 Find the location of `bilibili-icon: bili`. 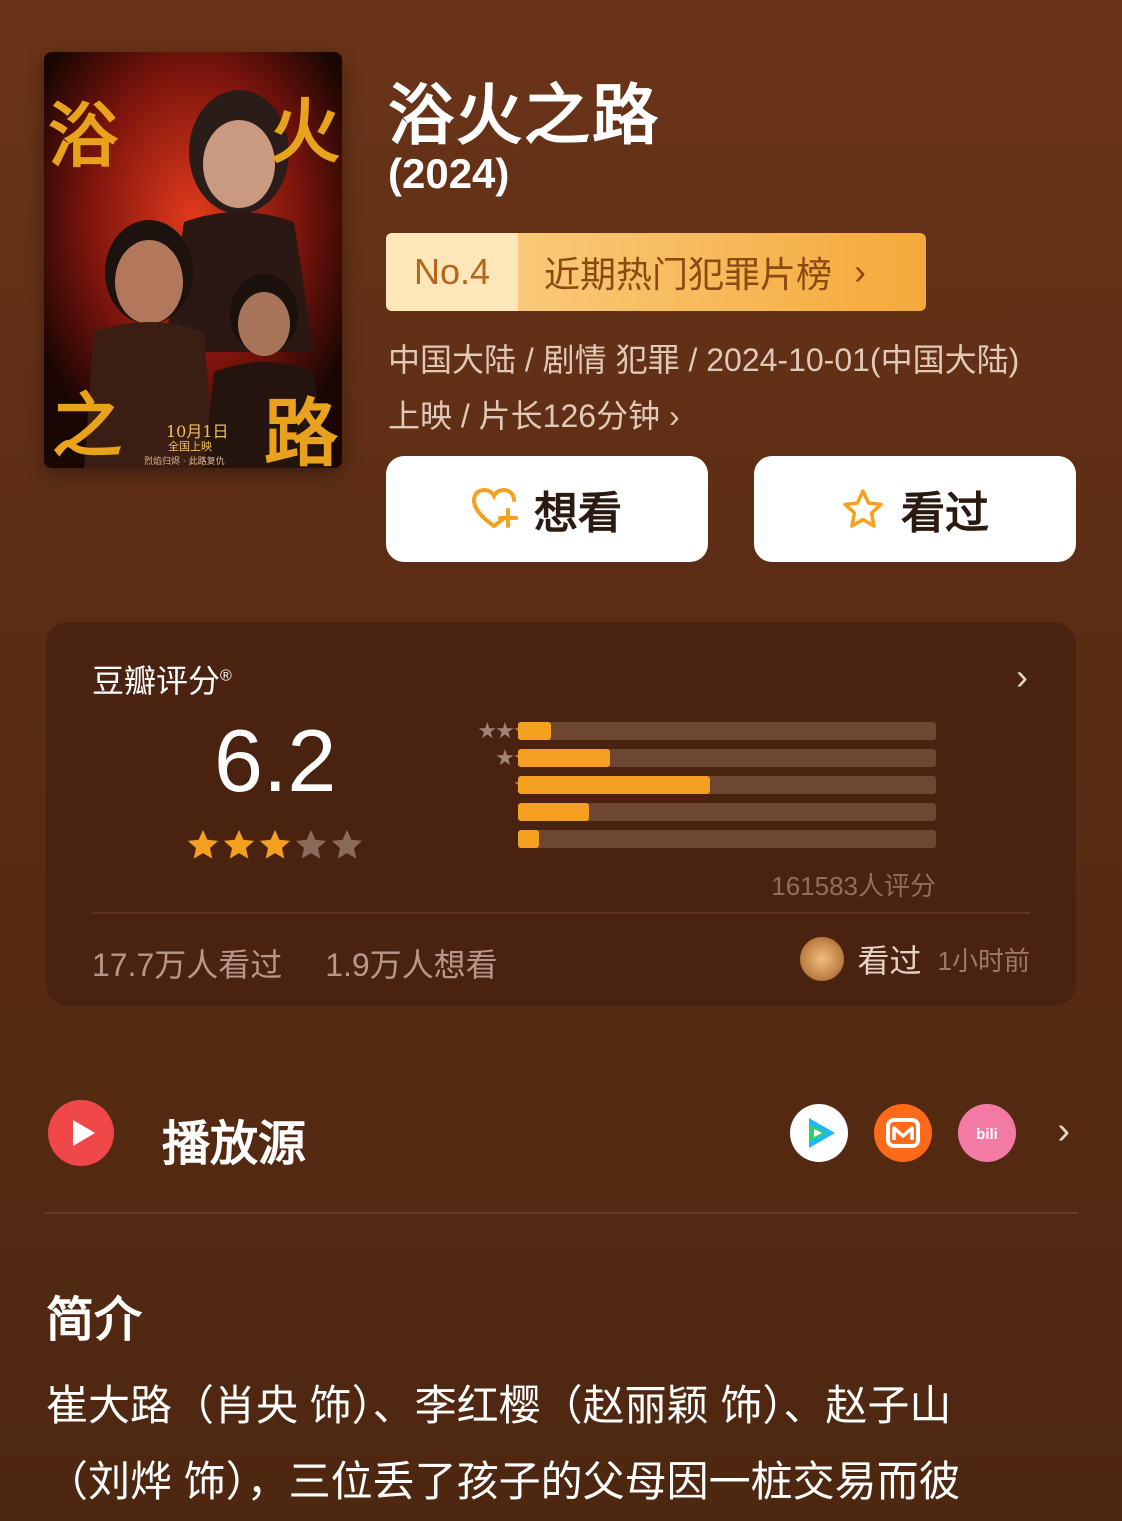

bilibili-icon: bili is located at coordinates (987, 1133).